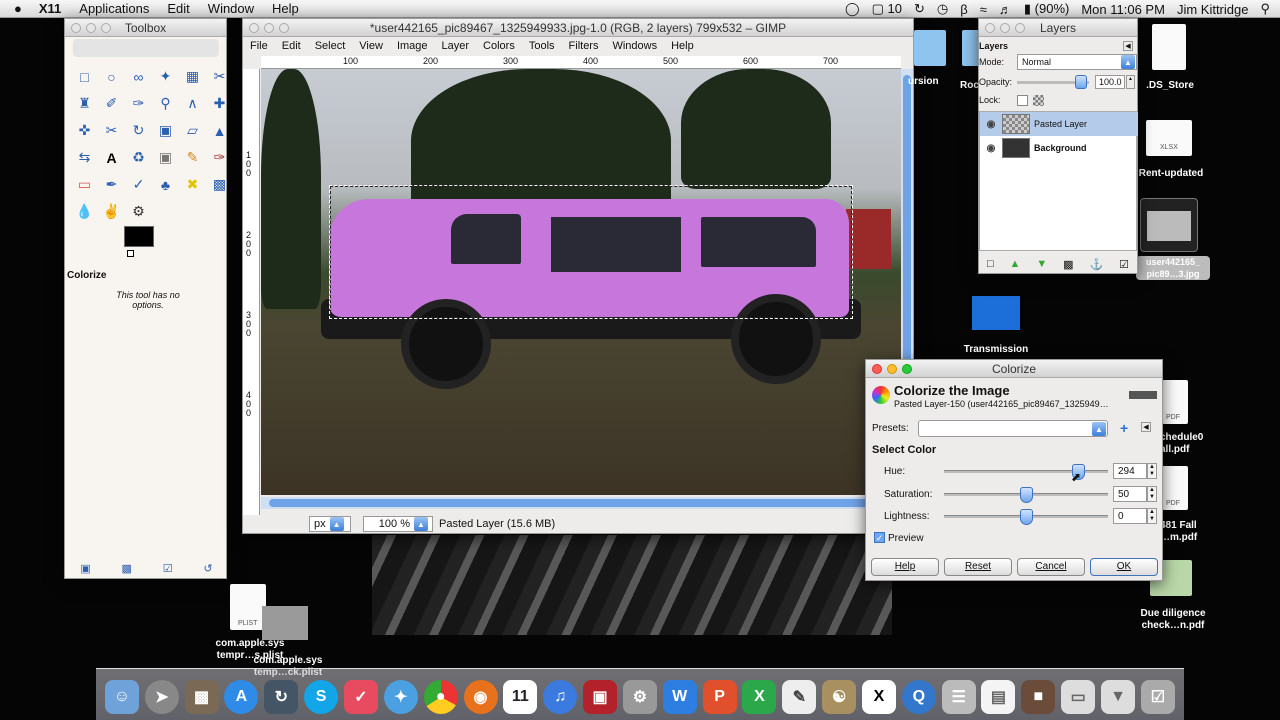 This screenshot has width=1280, height=720. I want to click on opacity-input: 100.0, so click(1110, 82).